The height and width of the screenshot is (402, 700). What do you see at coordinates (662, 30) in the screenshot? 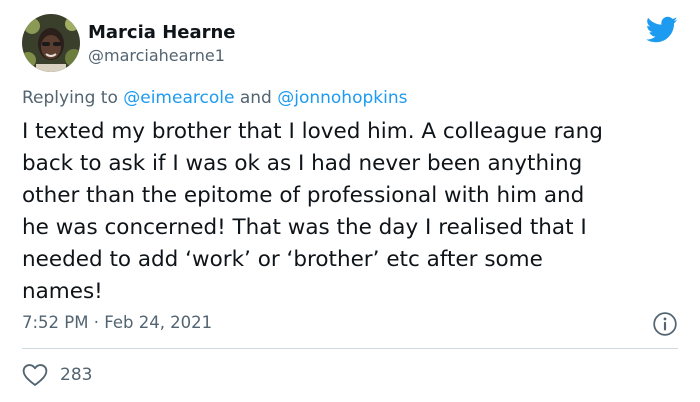
I see `twitter-bird-icon` at bounding box center [662, 30].